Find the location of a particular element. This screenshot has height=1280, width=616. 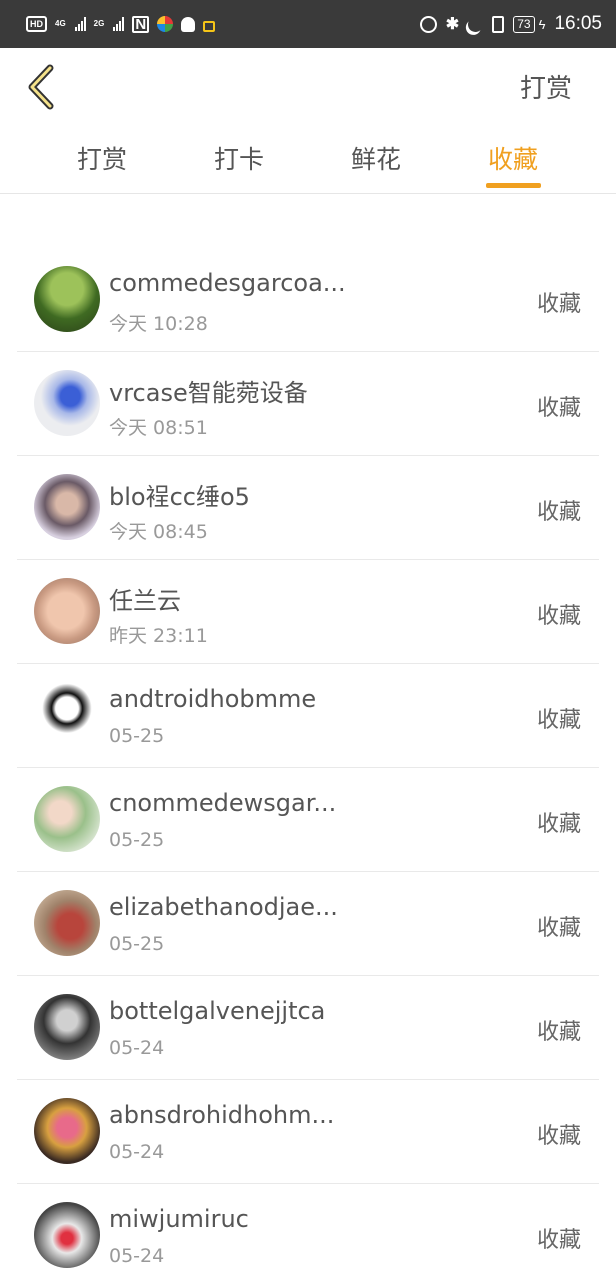

tab-active-indicator is located at coordinates (513, 185).